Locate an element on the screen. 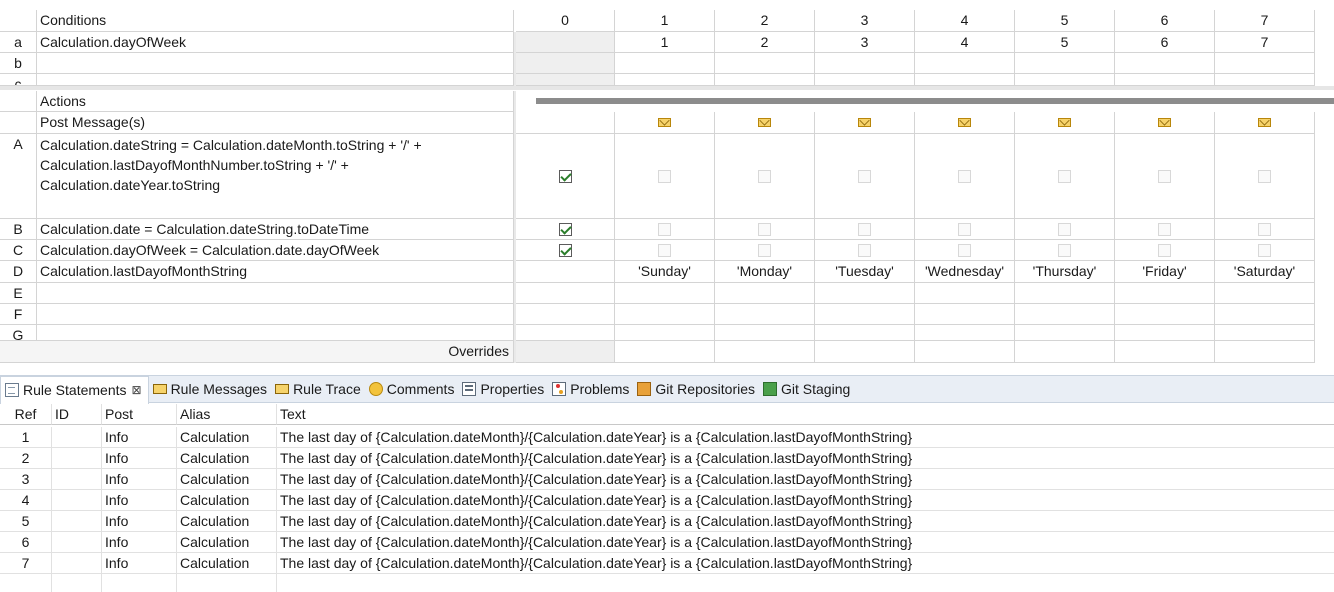 This screenshot has height=592, width=1334. column-header-6: 6 is located at coordinates (1165, 21).